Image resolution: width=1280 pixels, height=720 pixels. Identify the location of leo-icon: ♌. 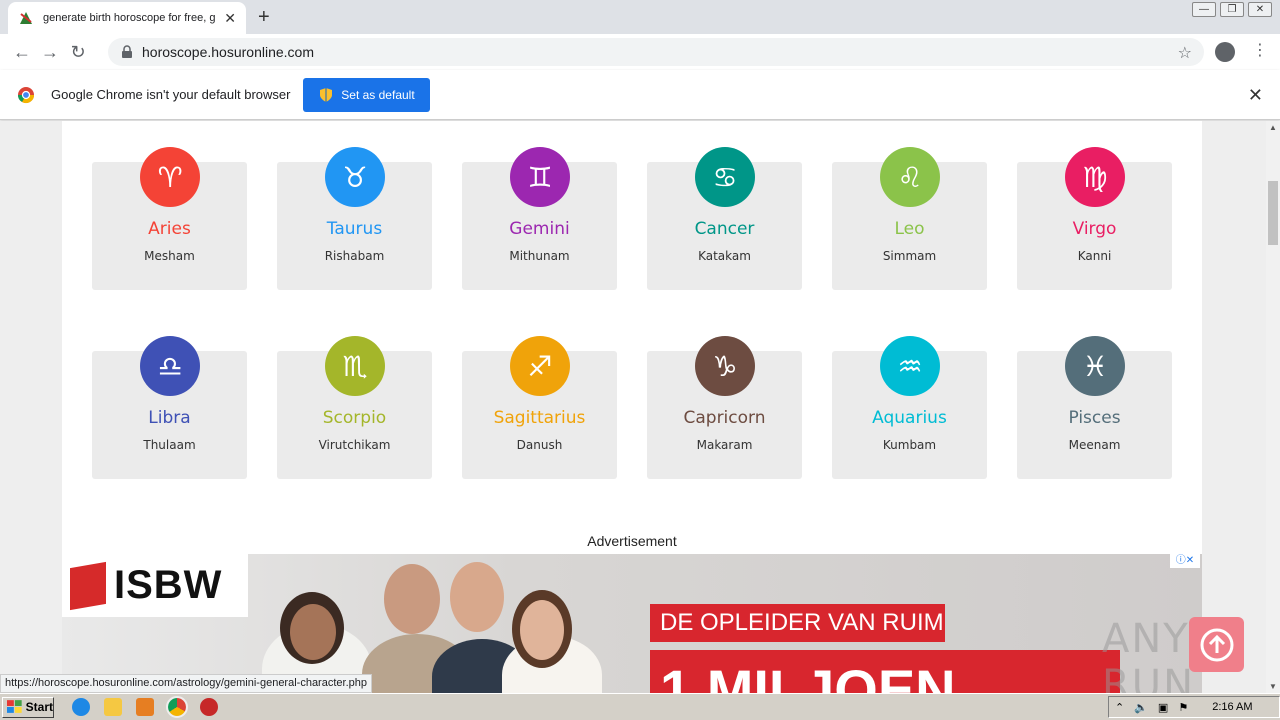
(910, 177).